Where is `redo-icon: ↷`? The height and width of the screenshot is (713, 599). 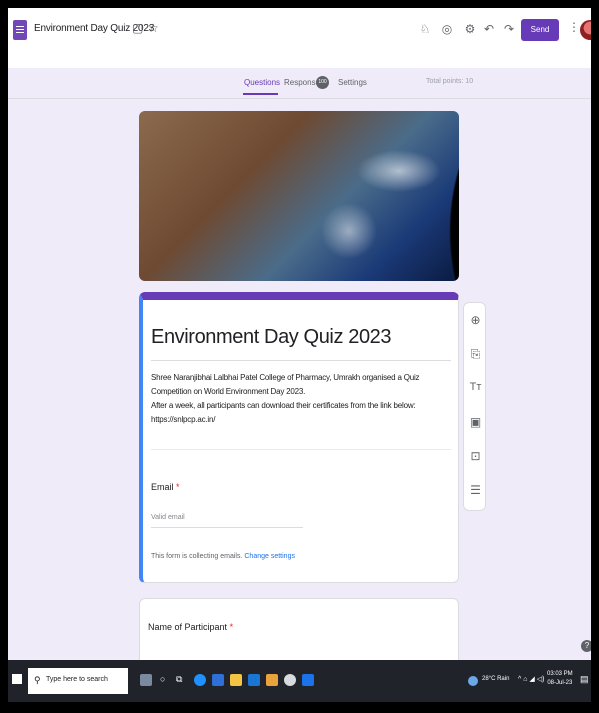 redo-icon: ↷ is located at coordinates (509, 29).